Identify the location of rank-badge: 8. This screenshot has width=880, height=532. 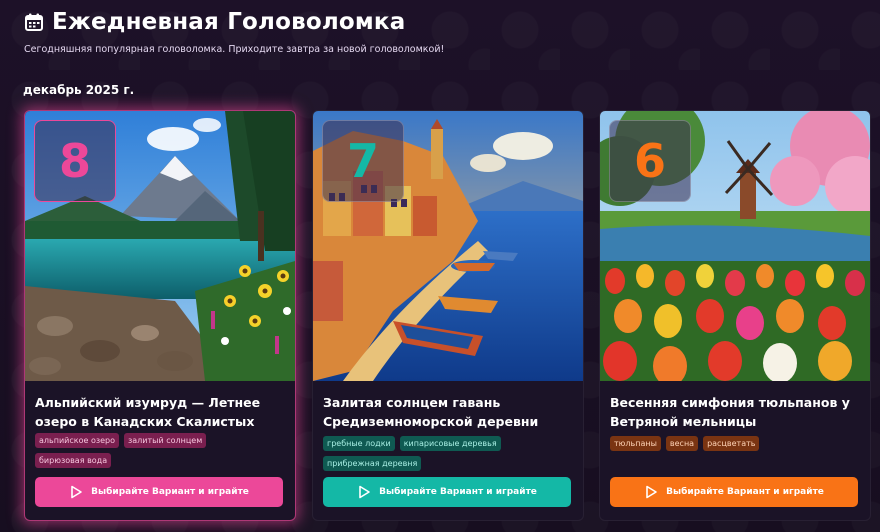
(75, 161).